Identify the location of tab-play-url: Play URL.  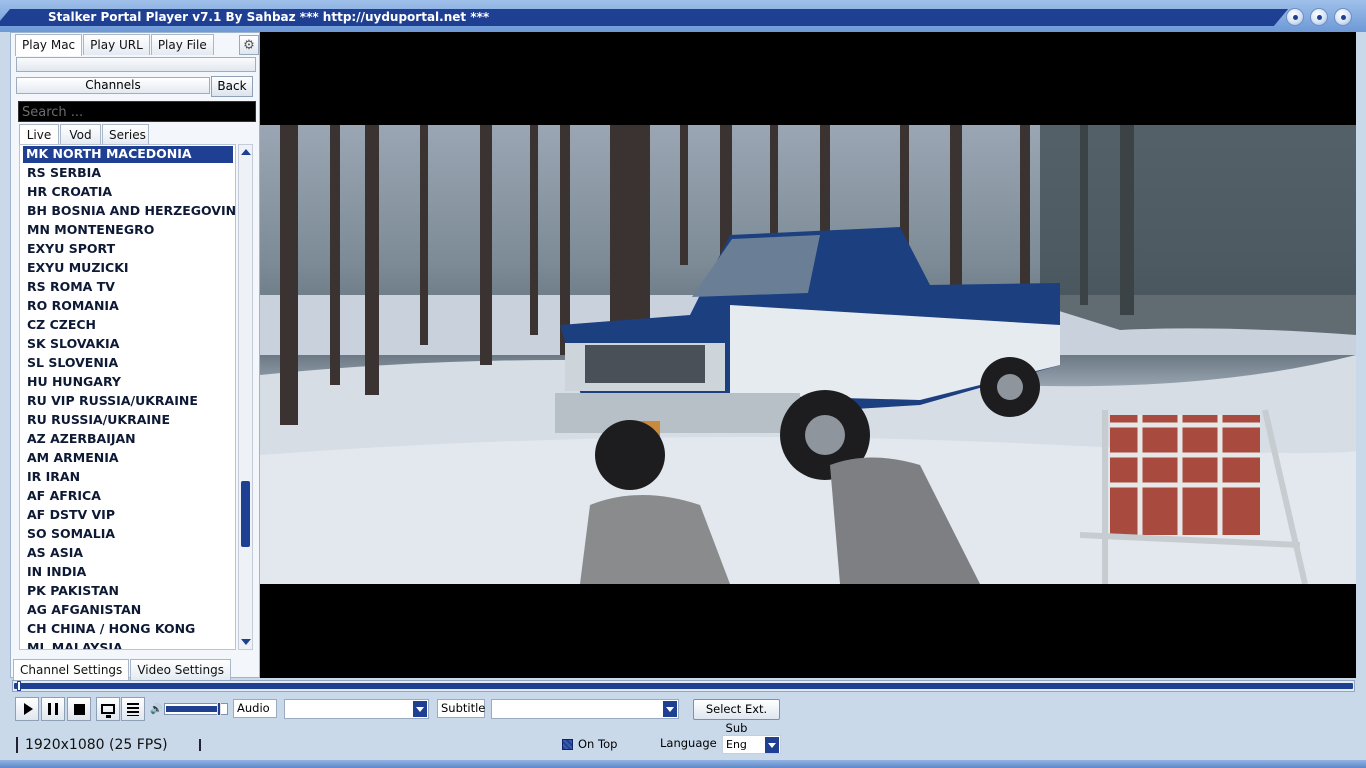
(116, 44).